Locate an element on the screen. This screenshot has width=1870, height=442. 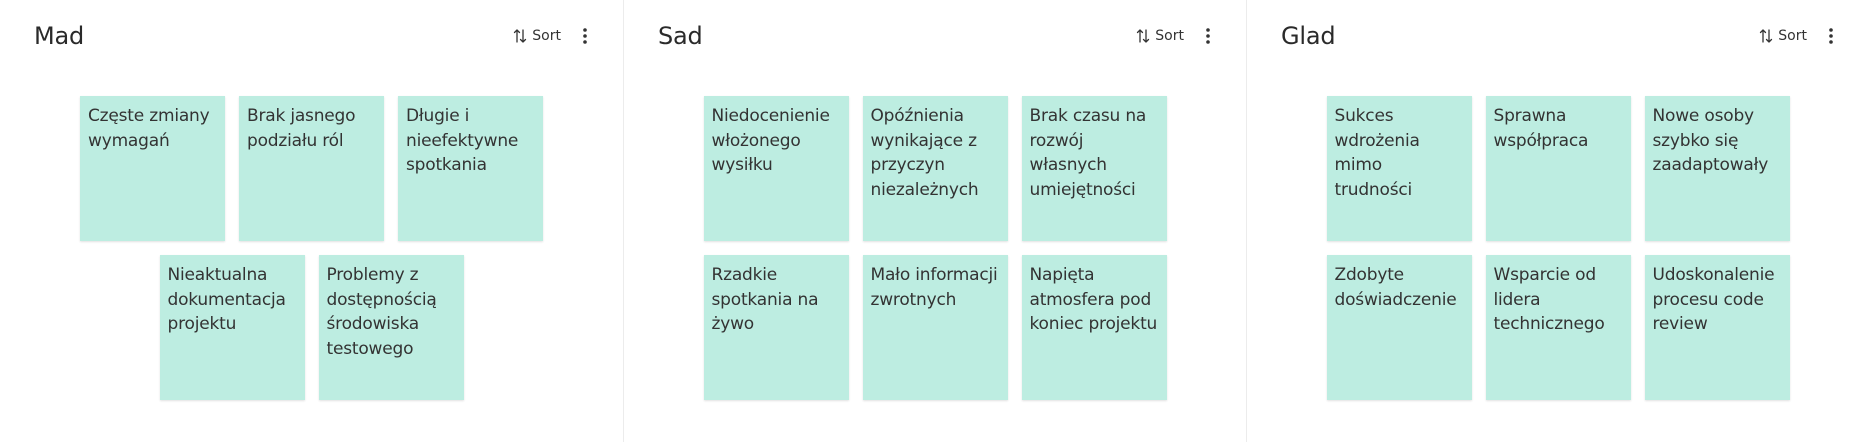
sticky-note: Napięta atmosfera pod koniec projektu is located at coordinates (1094, 327).